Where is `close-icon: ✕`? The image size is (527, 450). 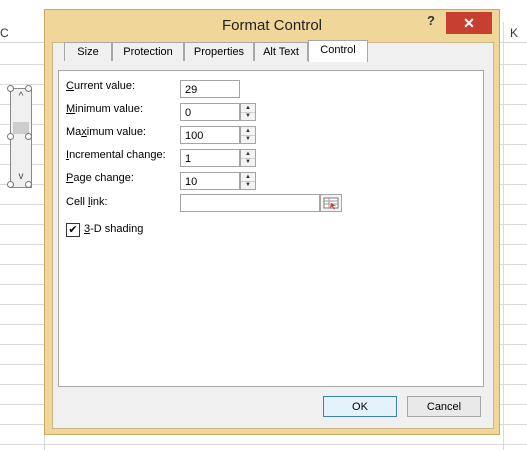
close-icon: ✕ is located at coordinates (469, 23).